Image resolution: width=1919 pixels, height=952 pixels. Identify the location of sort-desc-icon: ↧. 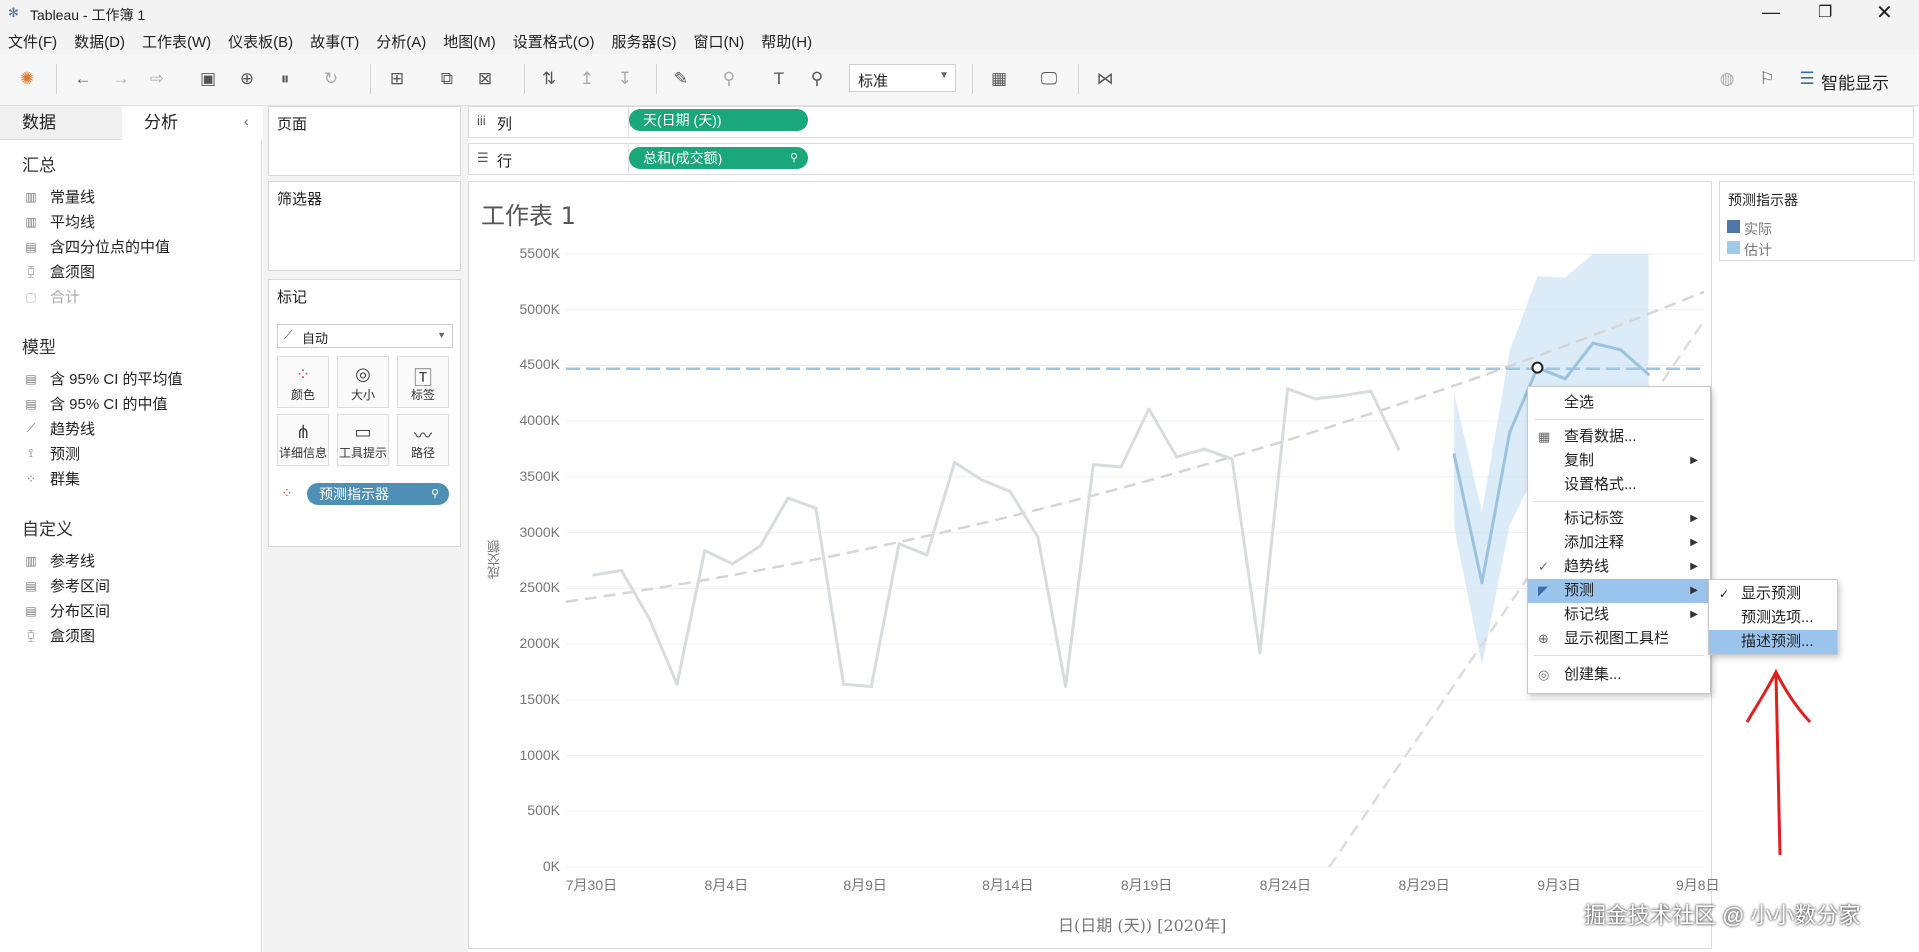
(625, 79).